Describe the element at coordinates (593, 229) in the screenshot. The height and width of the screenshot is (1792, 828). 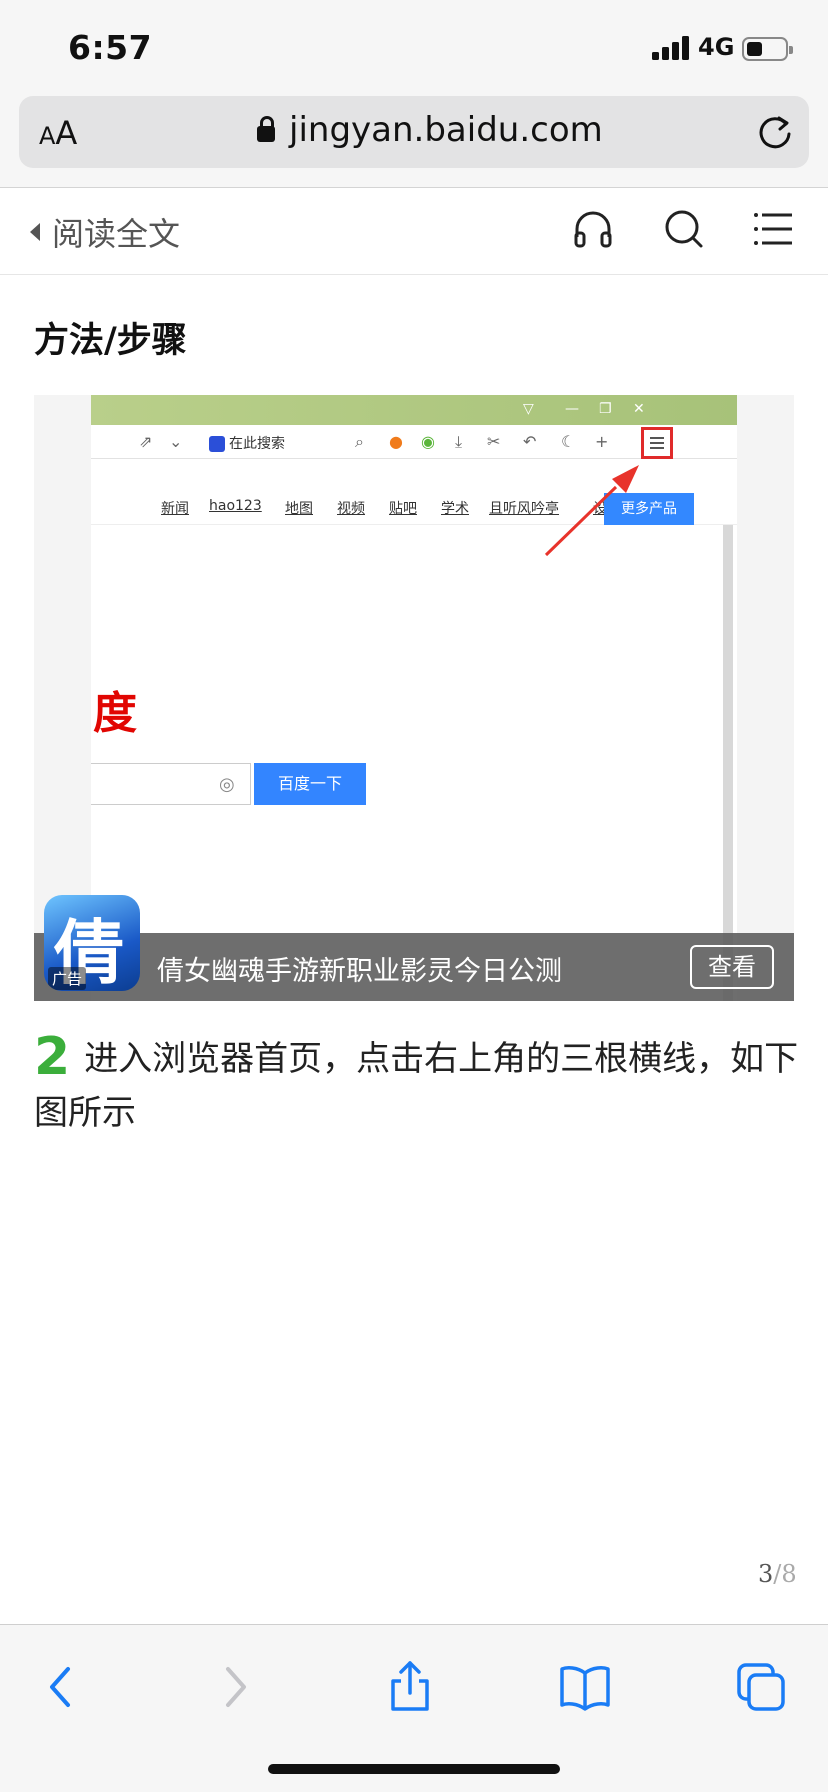
I see `headphones-icon` at that location.